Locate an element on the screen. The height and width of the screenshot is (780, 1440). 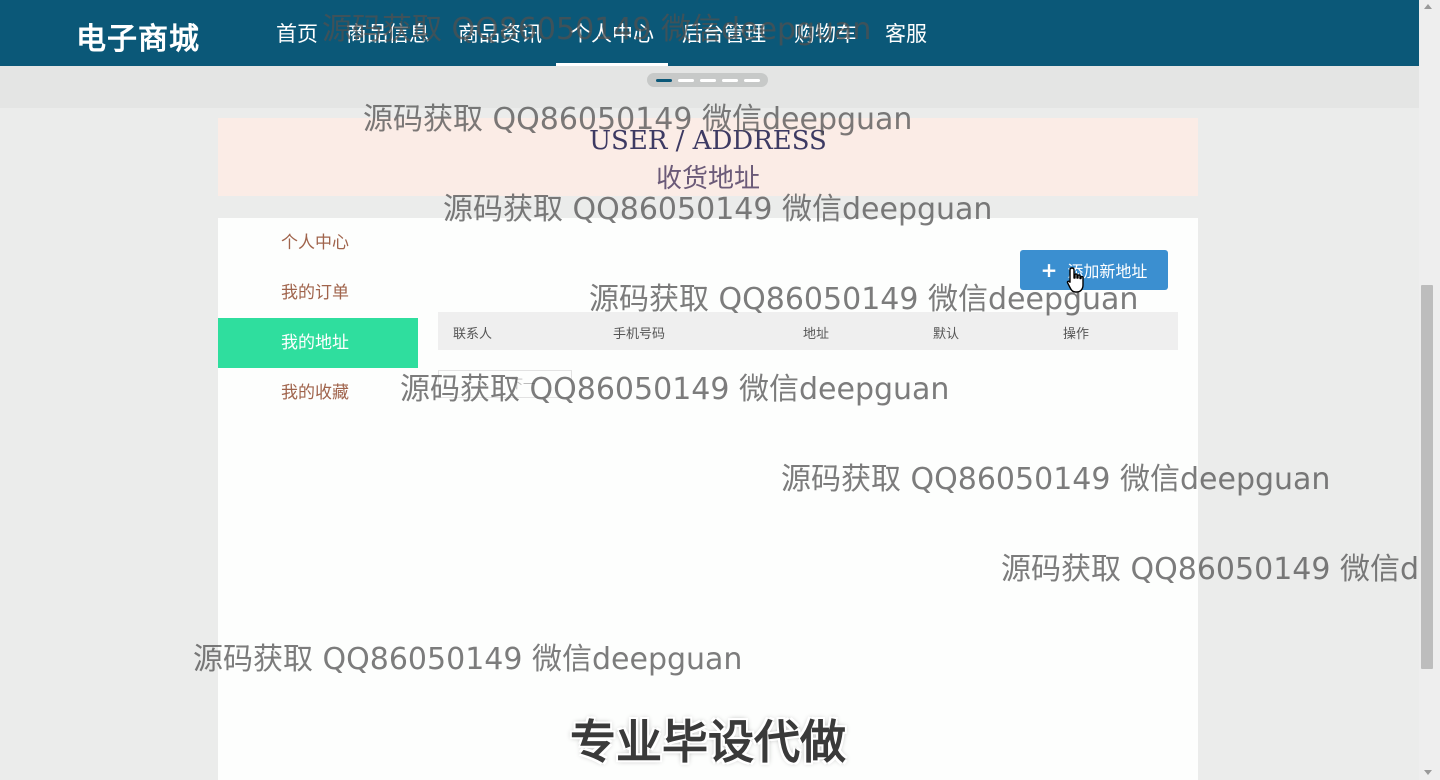
carousel-indicators is located at coordinates (707, 80).